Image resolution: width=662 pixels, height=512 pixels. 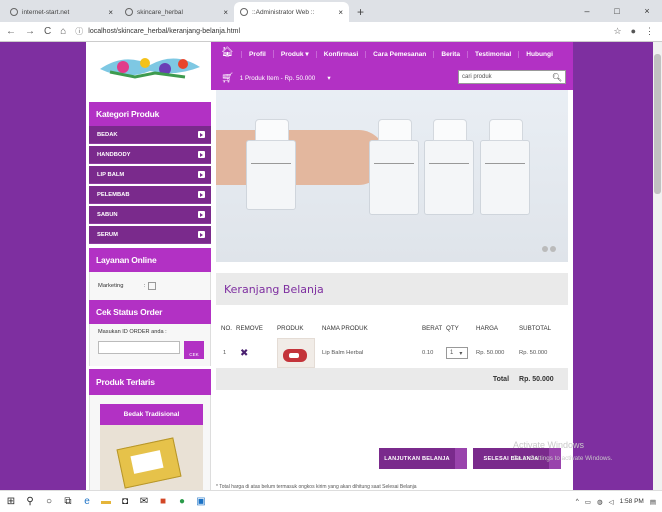 I want to click on cortana-icon: ○, so click(x=49, y=501).